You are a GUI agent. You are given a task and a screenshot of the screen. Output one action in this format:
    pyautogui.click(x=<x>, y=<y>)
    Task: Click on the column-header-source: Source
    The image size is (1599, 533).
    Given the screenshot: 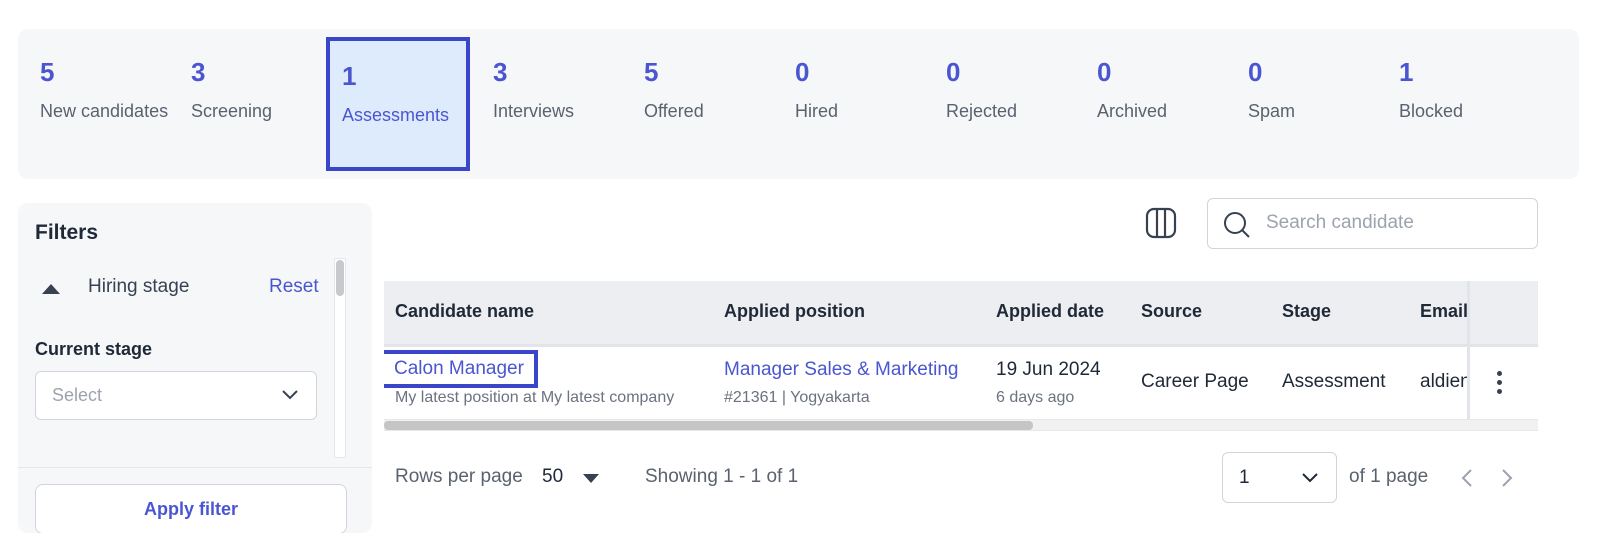 What is the action you would take?
    pyautogui.click(x=1171, y=311)
    